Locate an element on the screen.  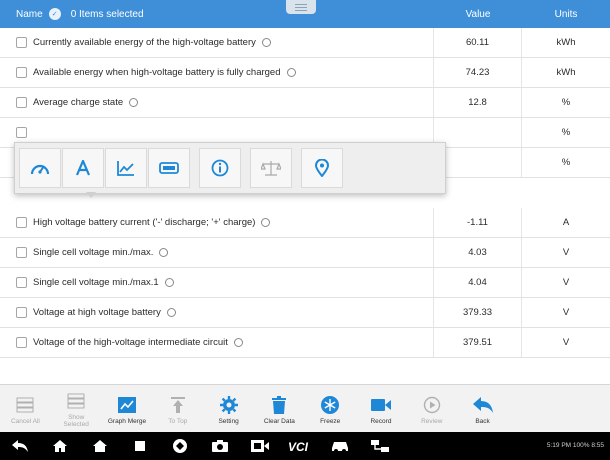
row-value: 4.03 is located at coordinates (478, 252).